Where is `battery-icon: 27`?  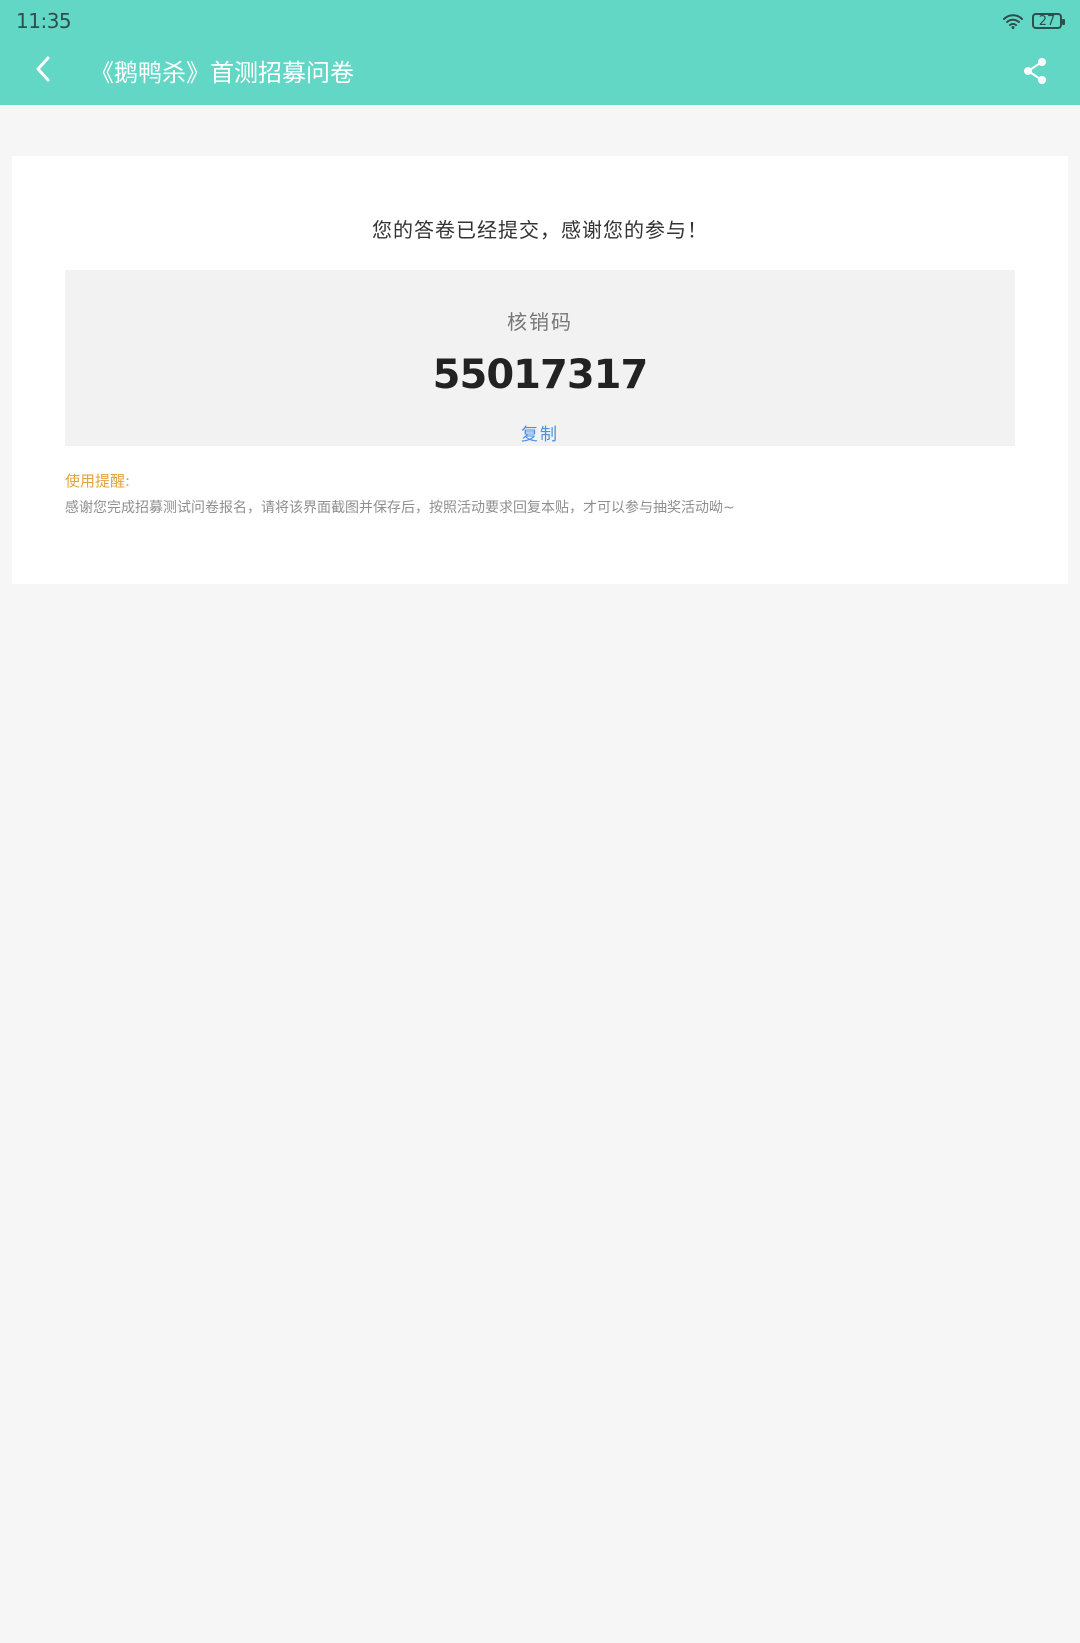 battery-icon: 27 is located at coordinates (1048, 21).